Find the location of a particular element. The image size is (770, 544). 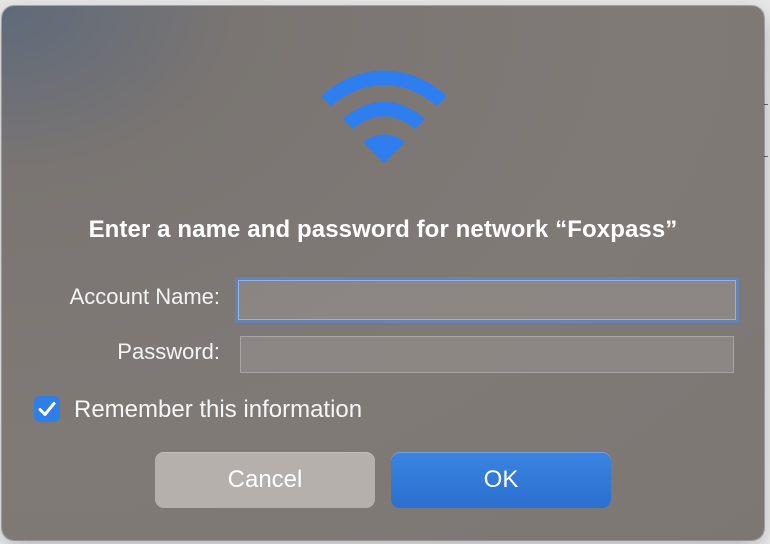

password-field is located at coordinates (487, 354).